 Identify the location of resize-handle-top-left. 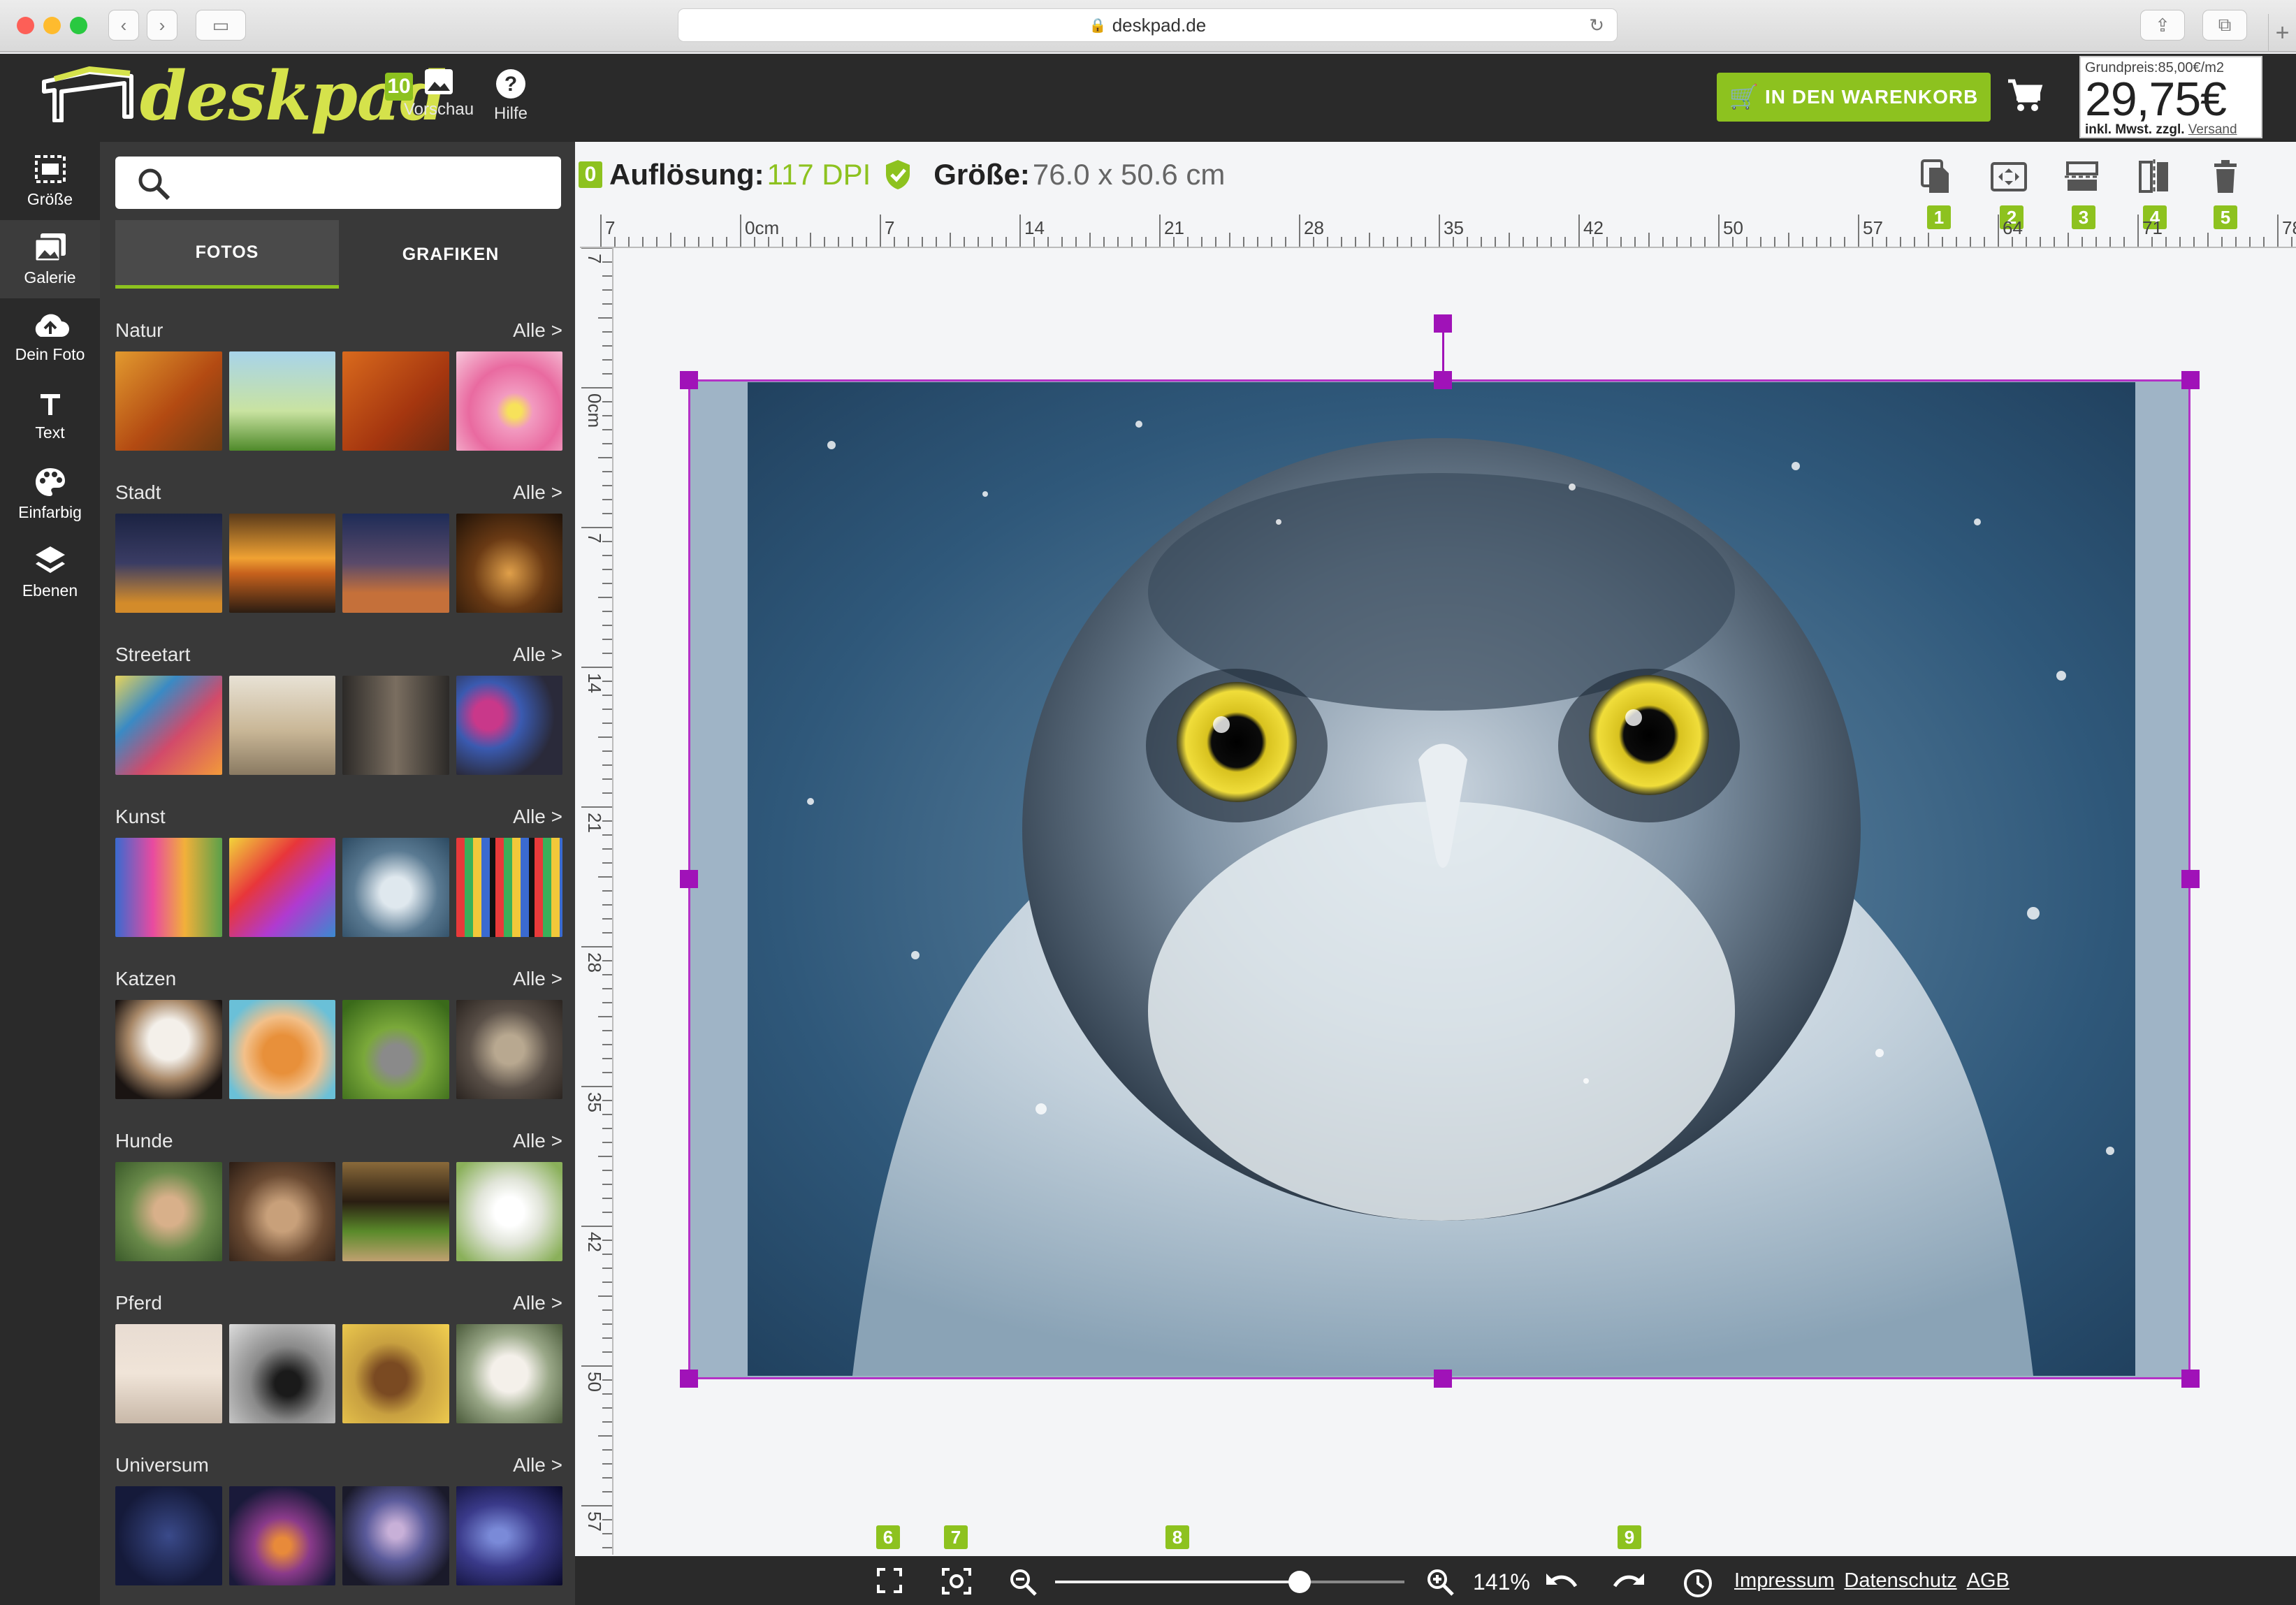
(689, 380).